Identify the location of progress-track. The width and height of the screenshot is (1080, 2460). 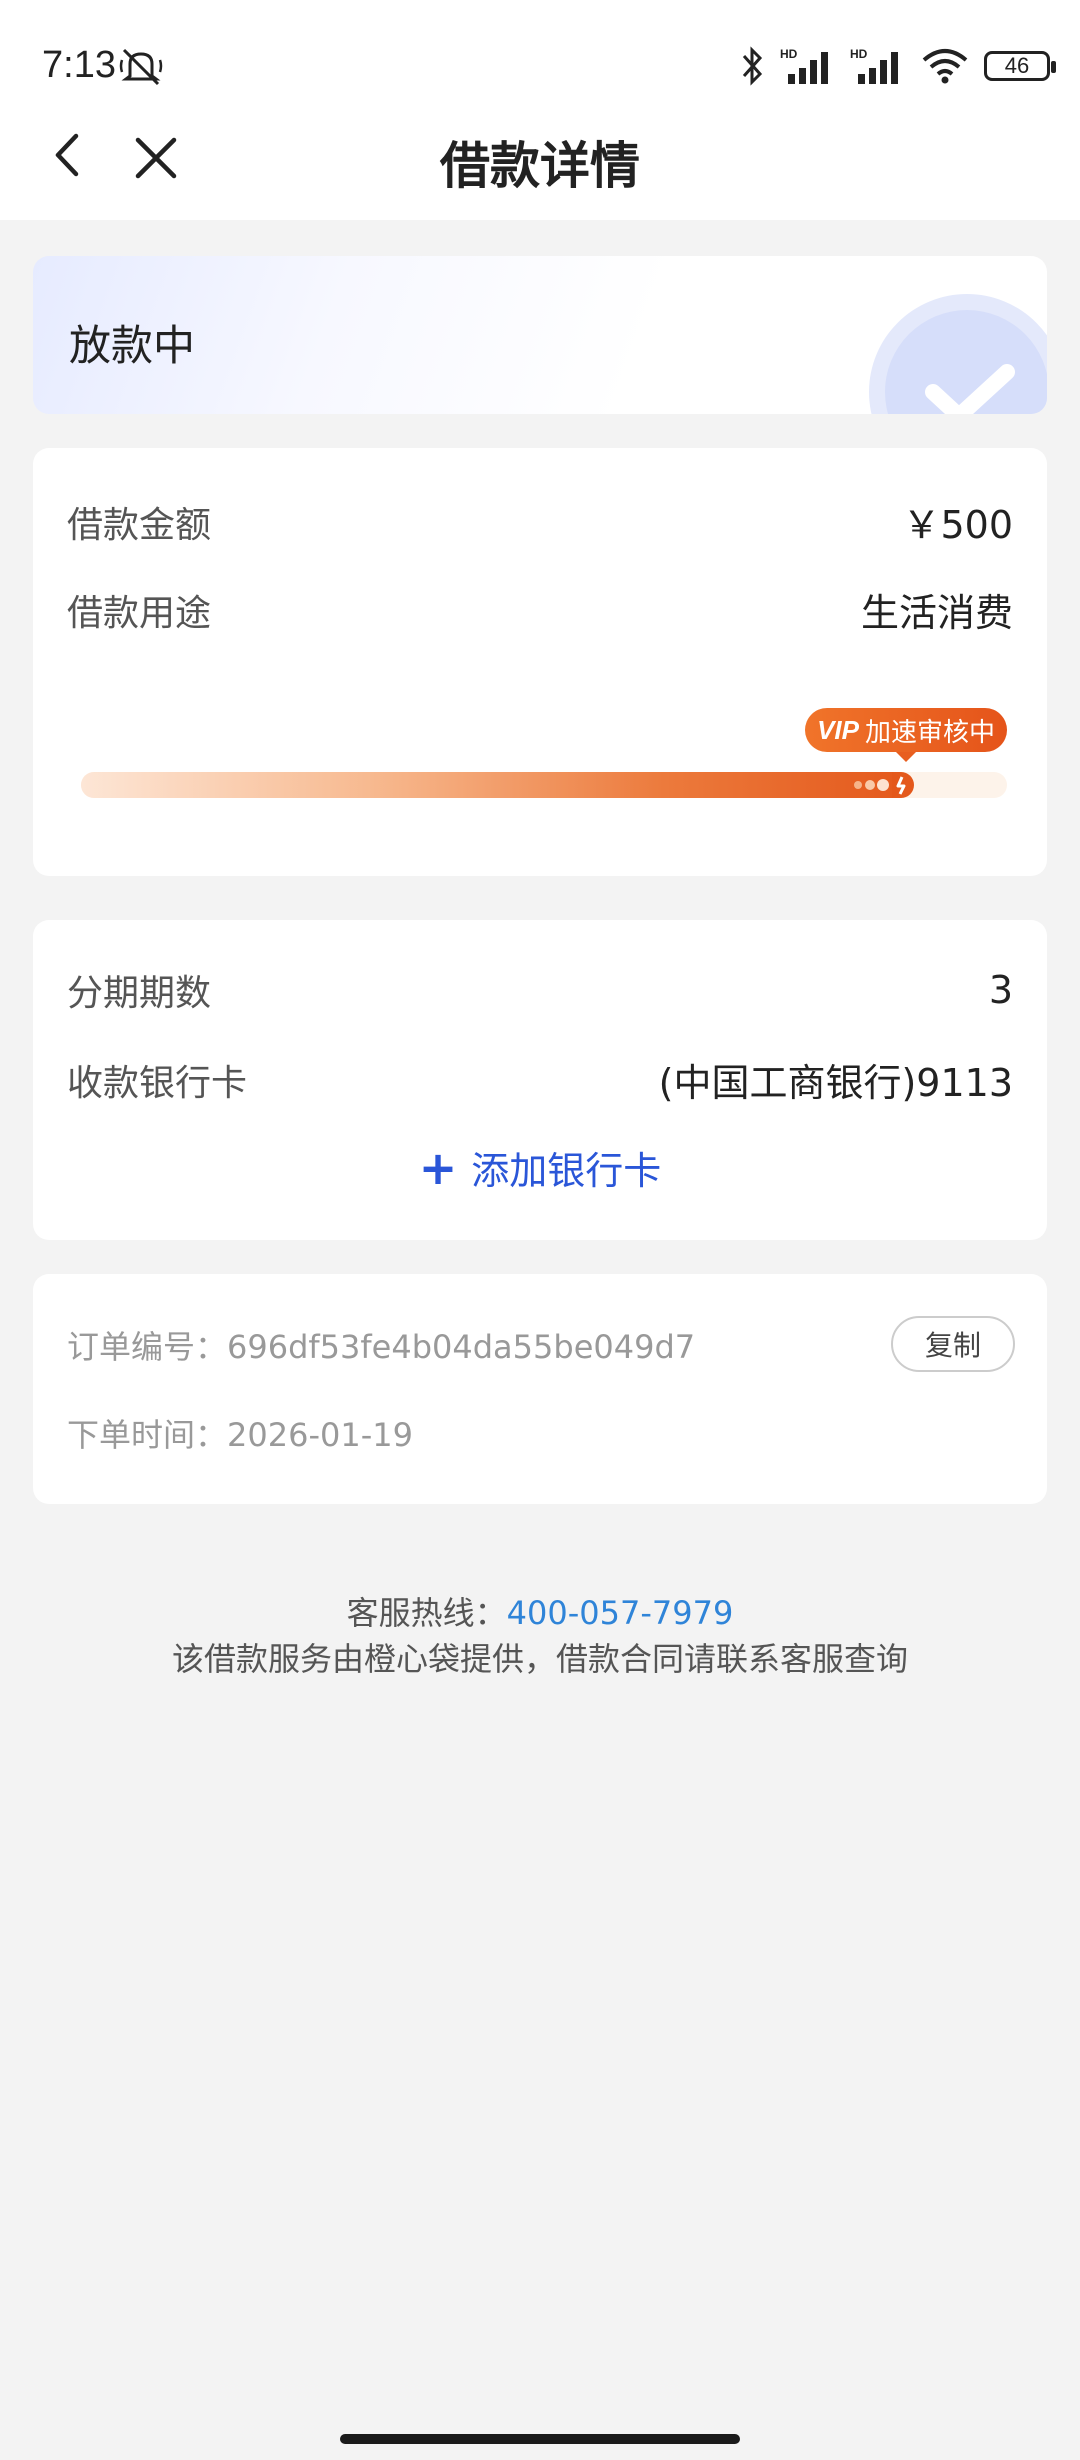
(544, 785).